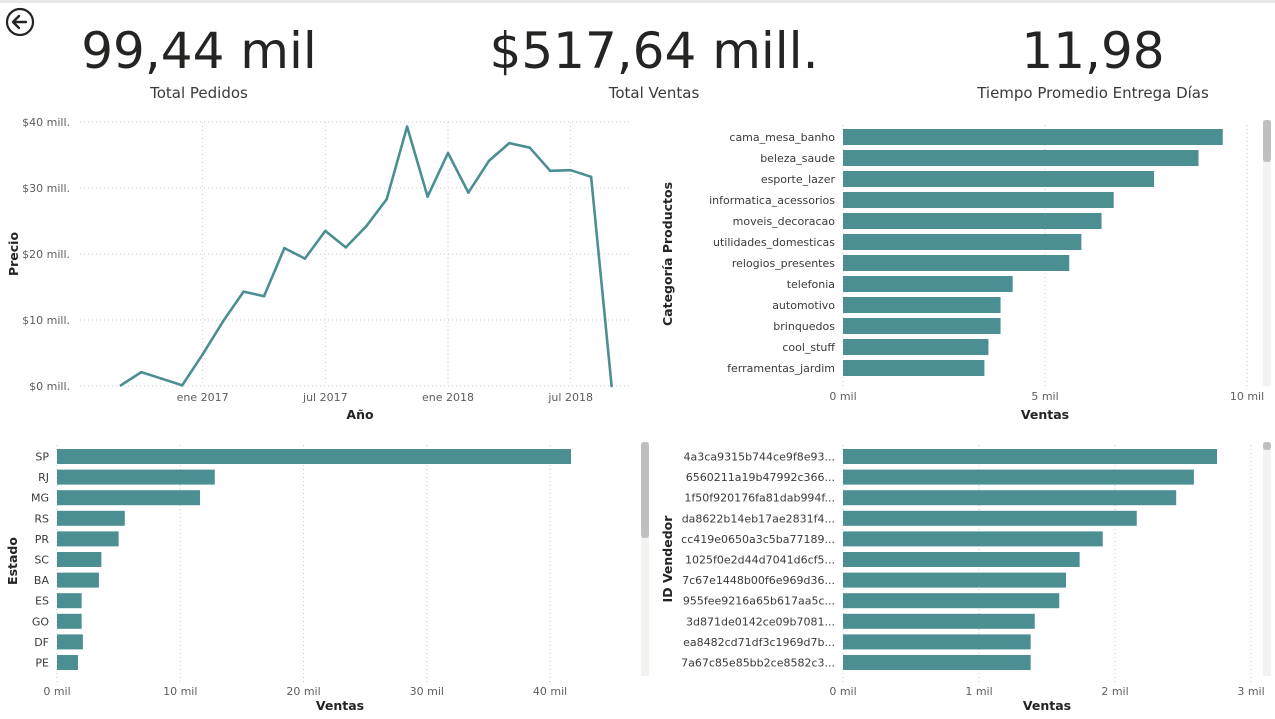  I want to click on category-label: PE, so click(42, 663).